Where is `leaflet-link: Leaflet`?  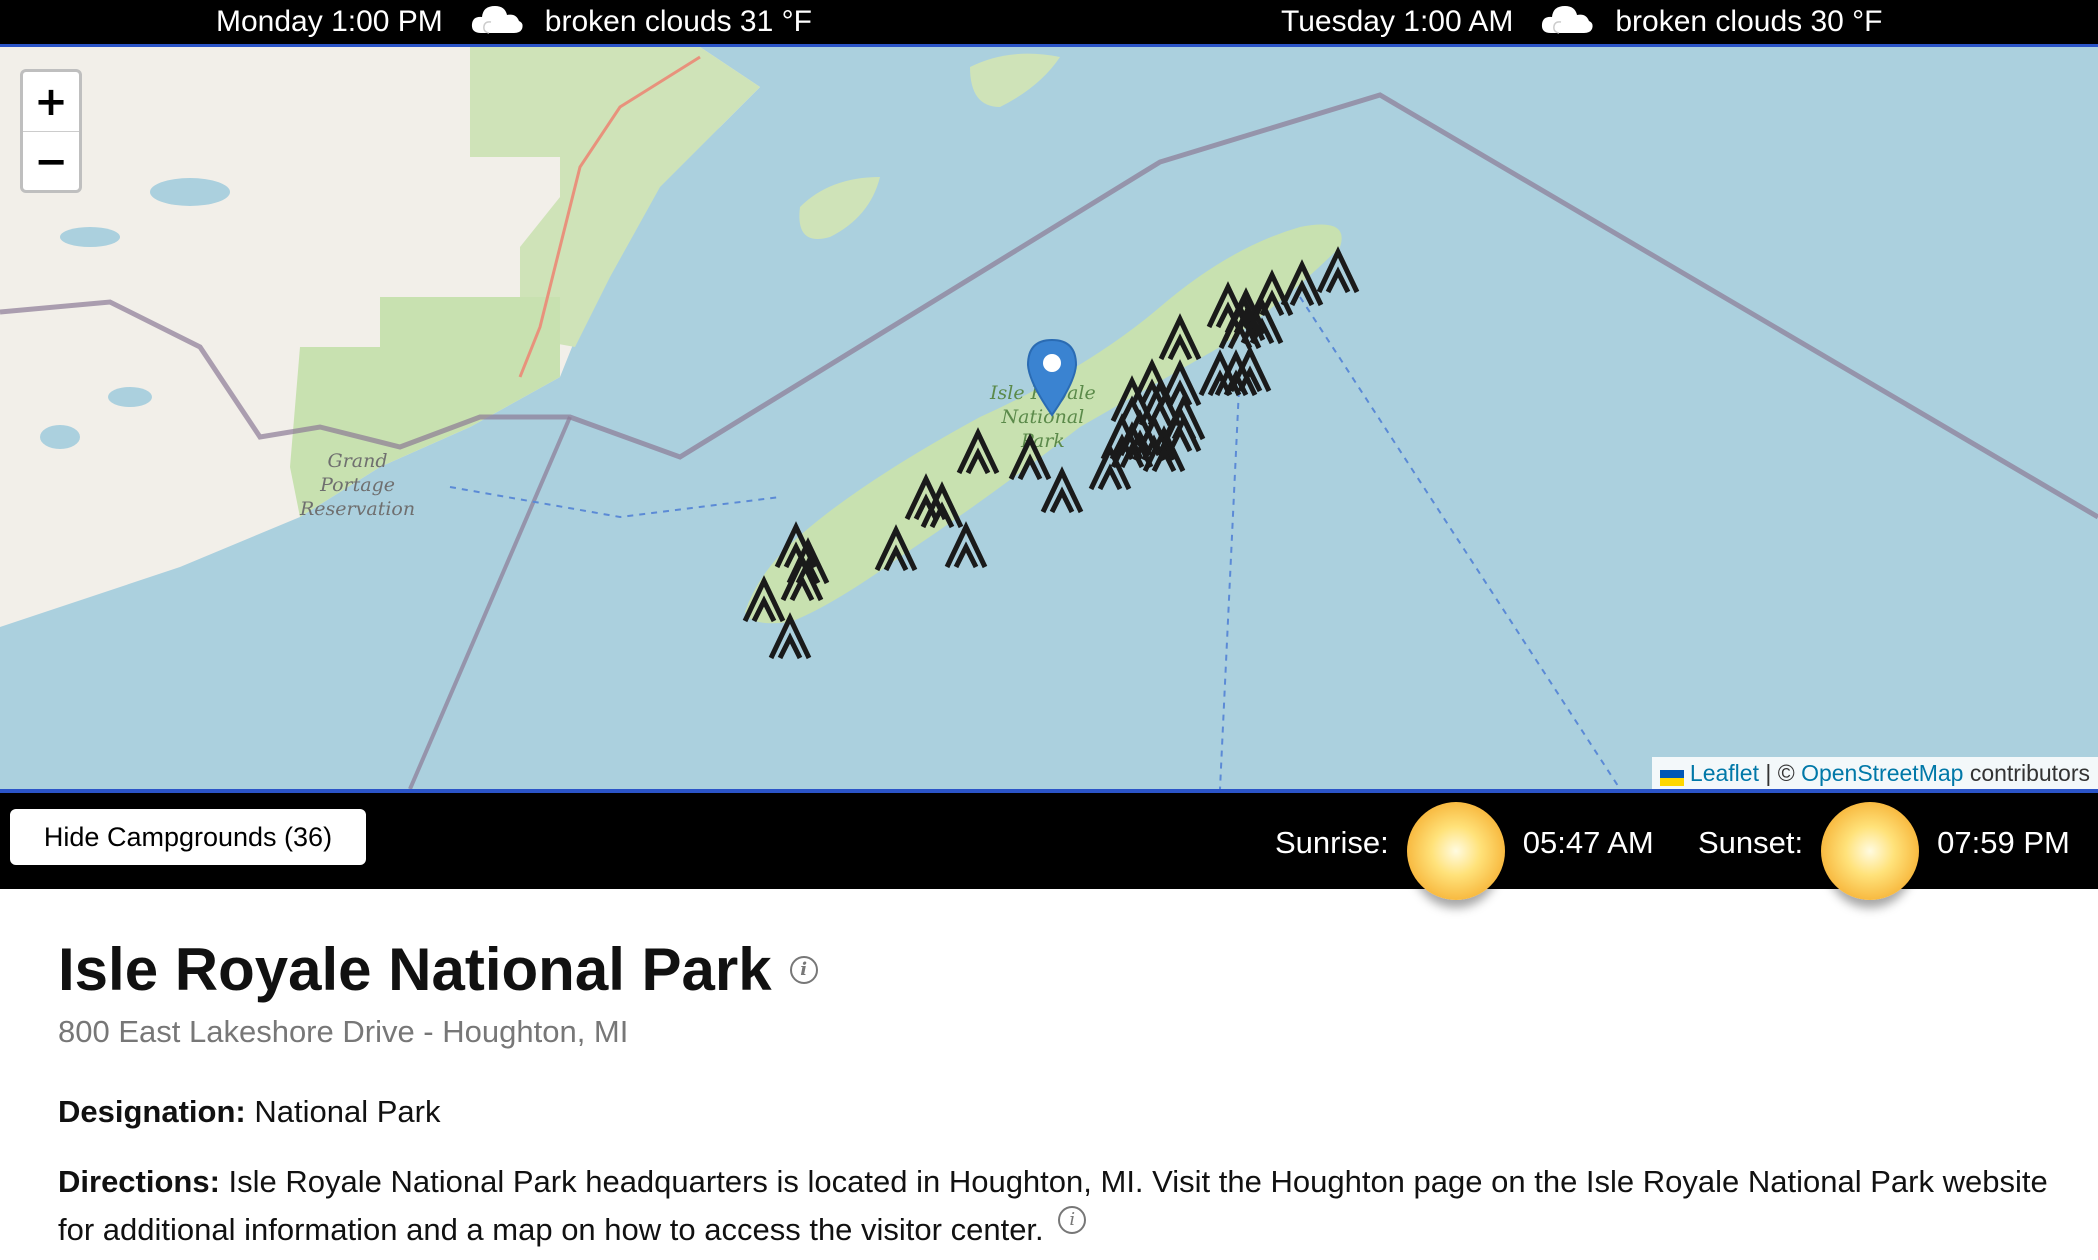 leaflet-link: Leaflet is located at coordinates (1724, 773).